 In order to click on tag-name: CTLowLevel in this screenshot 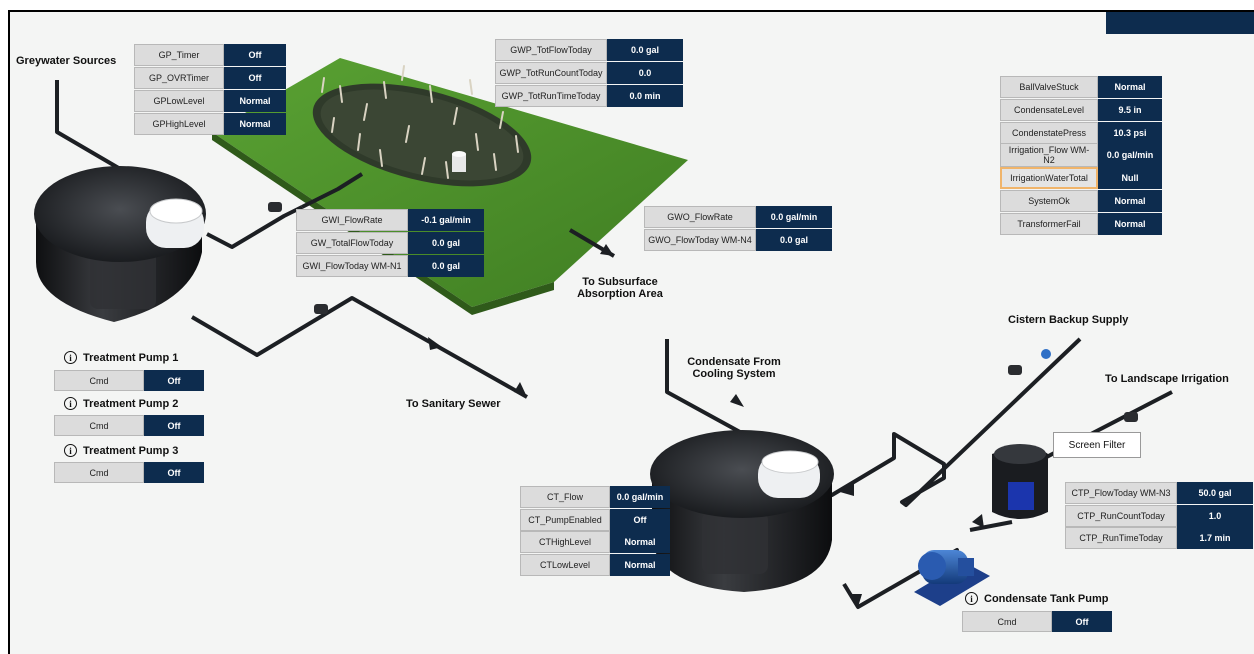, I will do `click(565, 565)`.